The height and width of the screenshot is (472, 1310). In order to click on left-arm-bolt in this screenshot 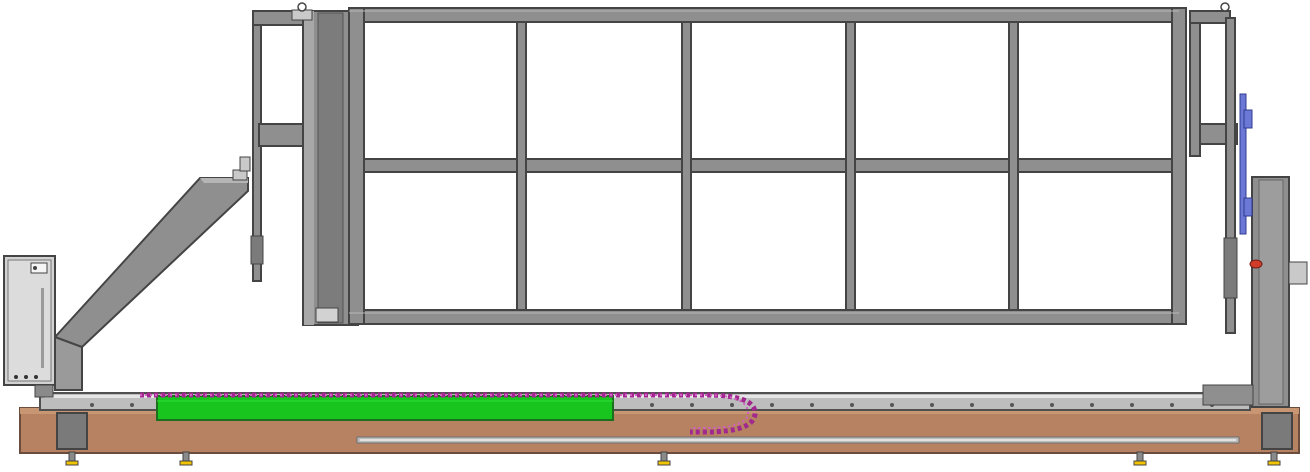, I will do `click(245, 164)`.